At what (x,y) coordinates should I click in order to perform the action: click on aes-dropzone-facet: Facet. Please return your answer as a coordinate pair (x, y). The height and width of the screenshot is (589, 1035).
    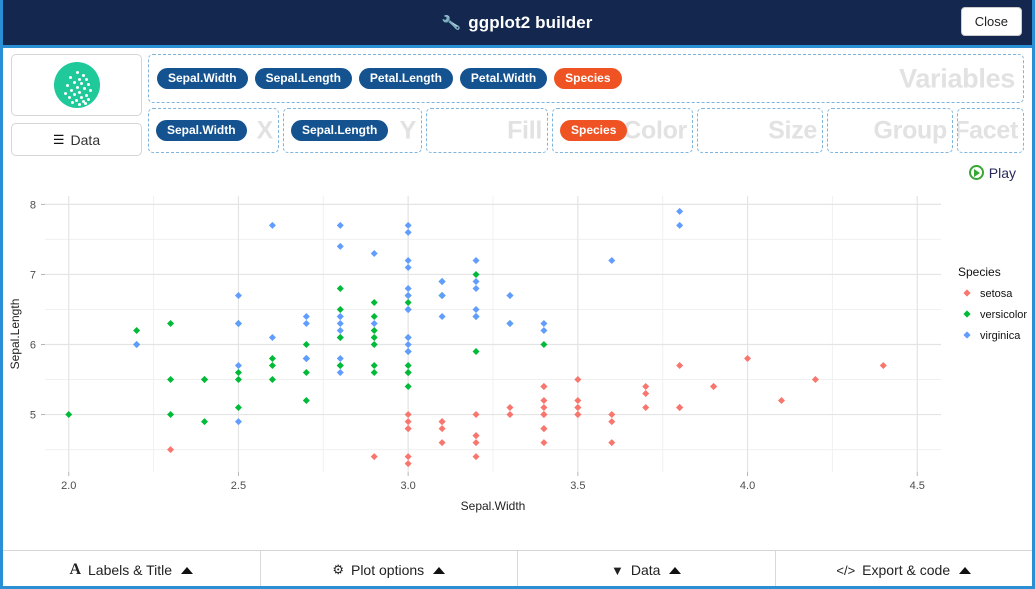
    Looking at the image, I should click on (990, 130).